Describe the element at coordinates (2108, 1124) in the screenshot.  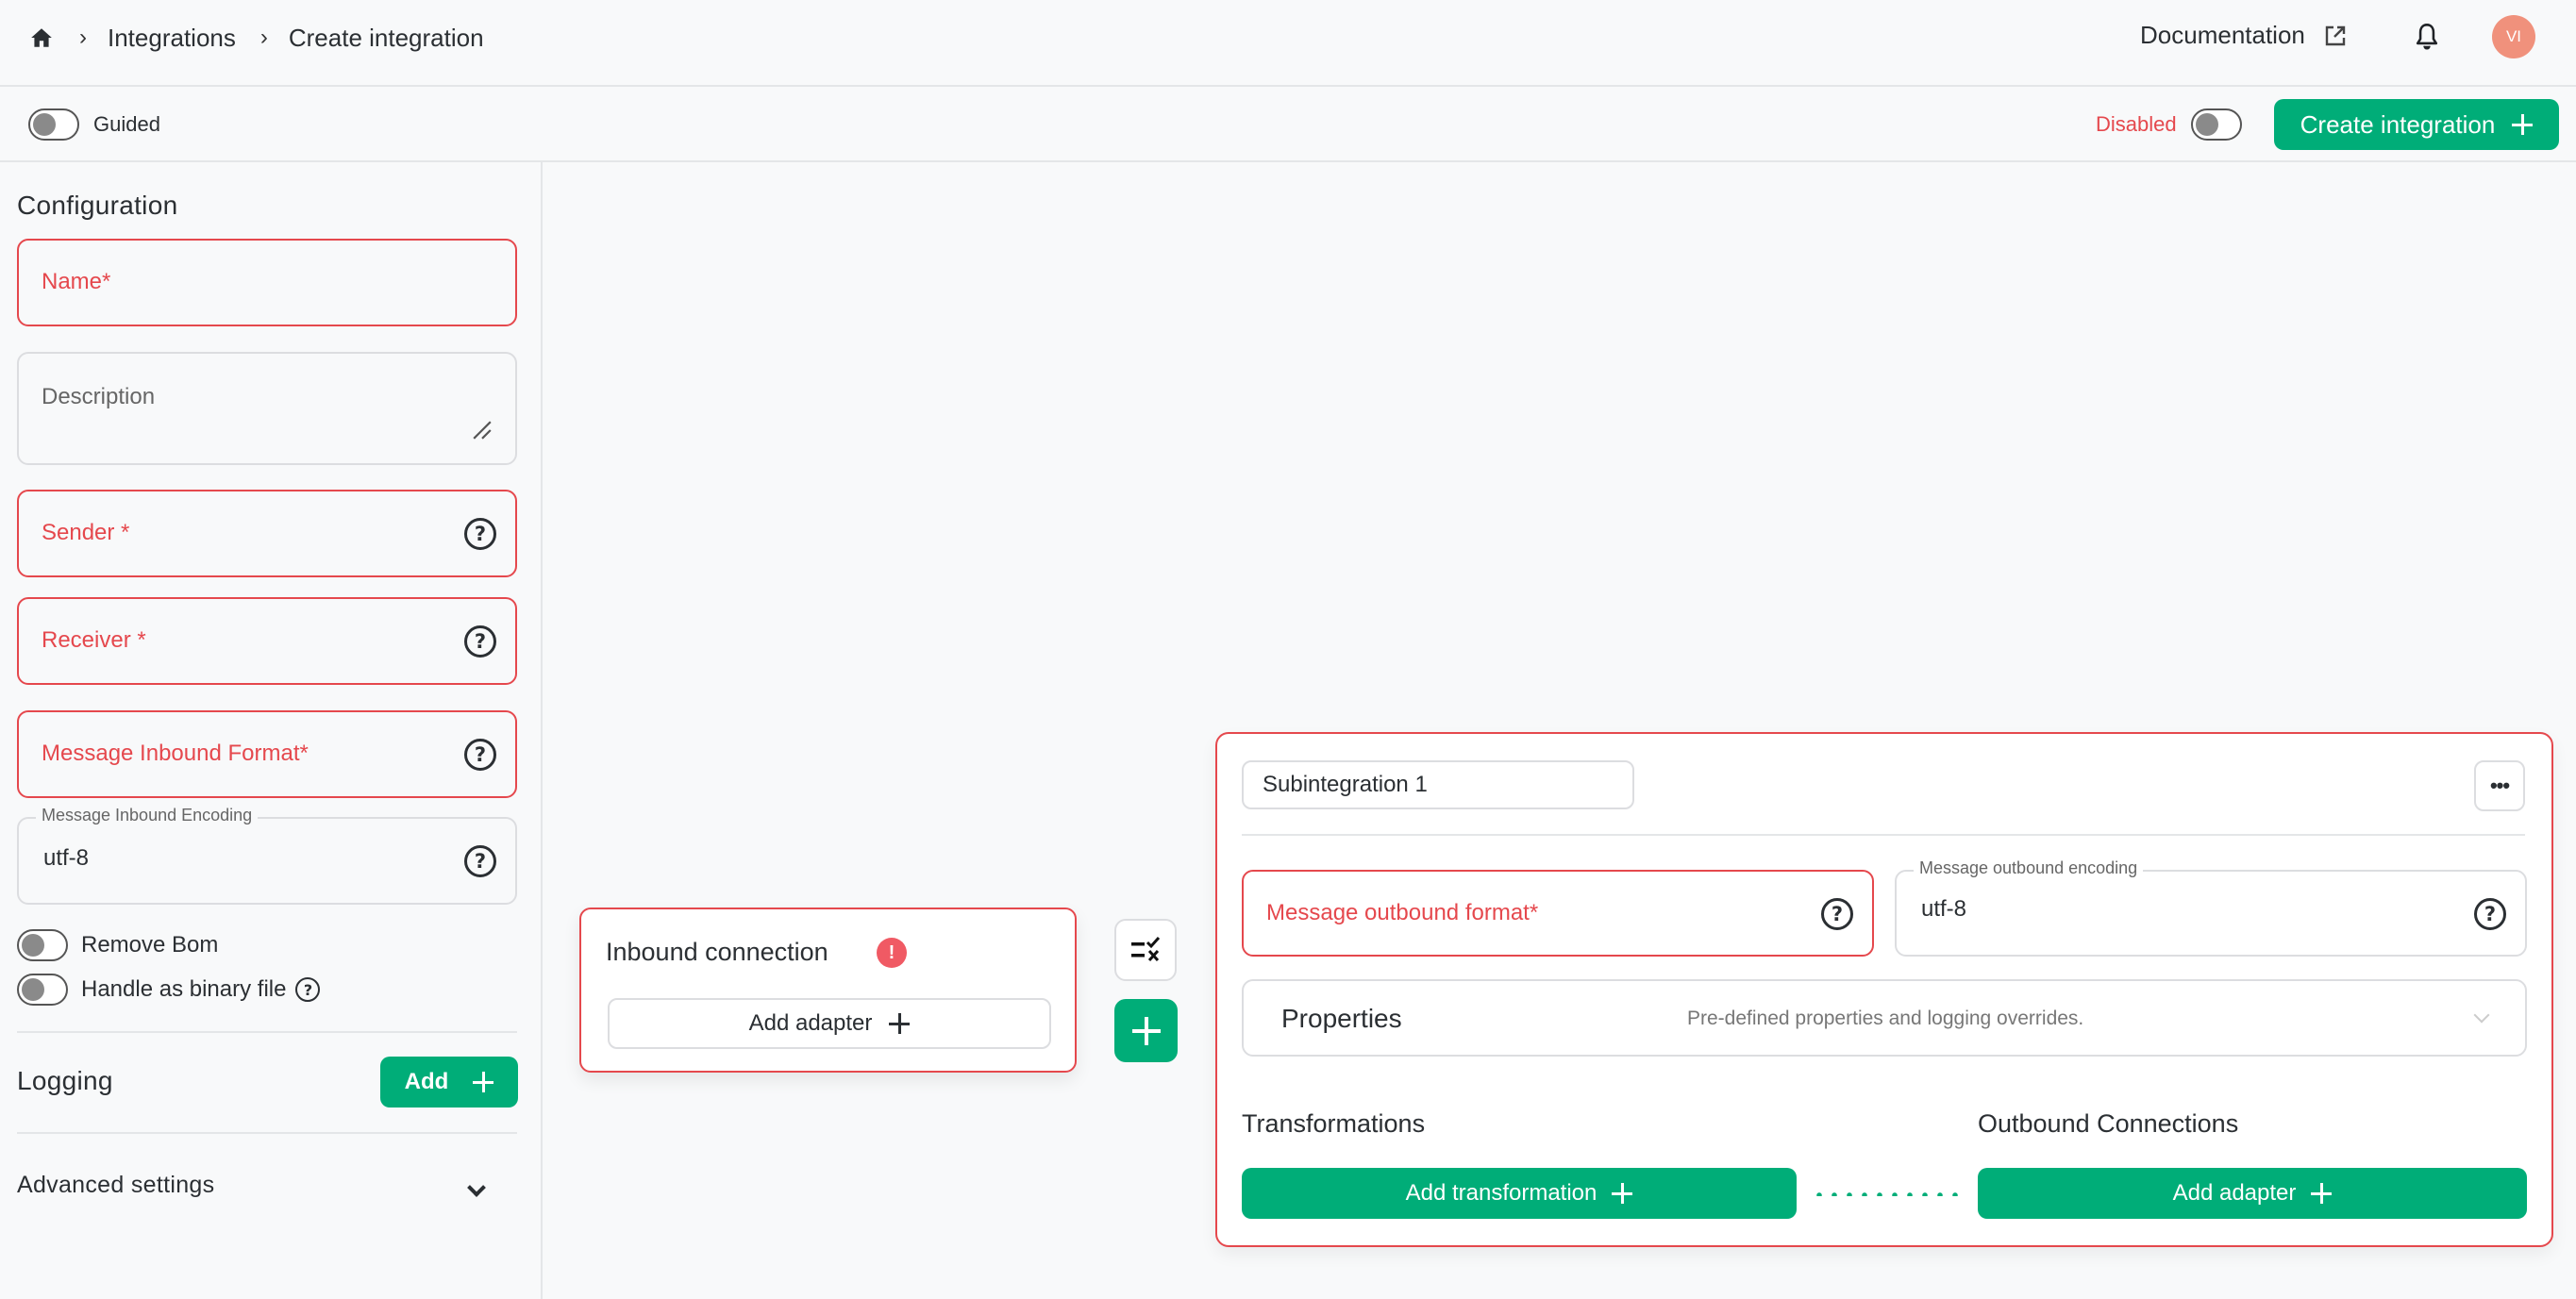
I see `outbound-connections-title: Outbound Connections` at that location.